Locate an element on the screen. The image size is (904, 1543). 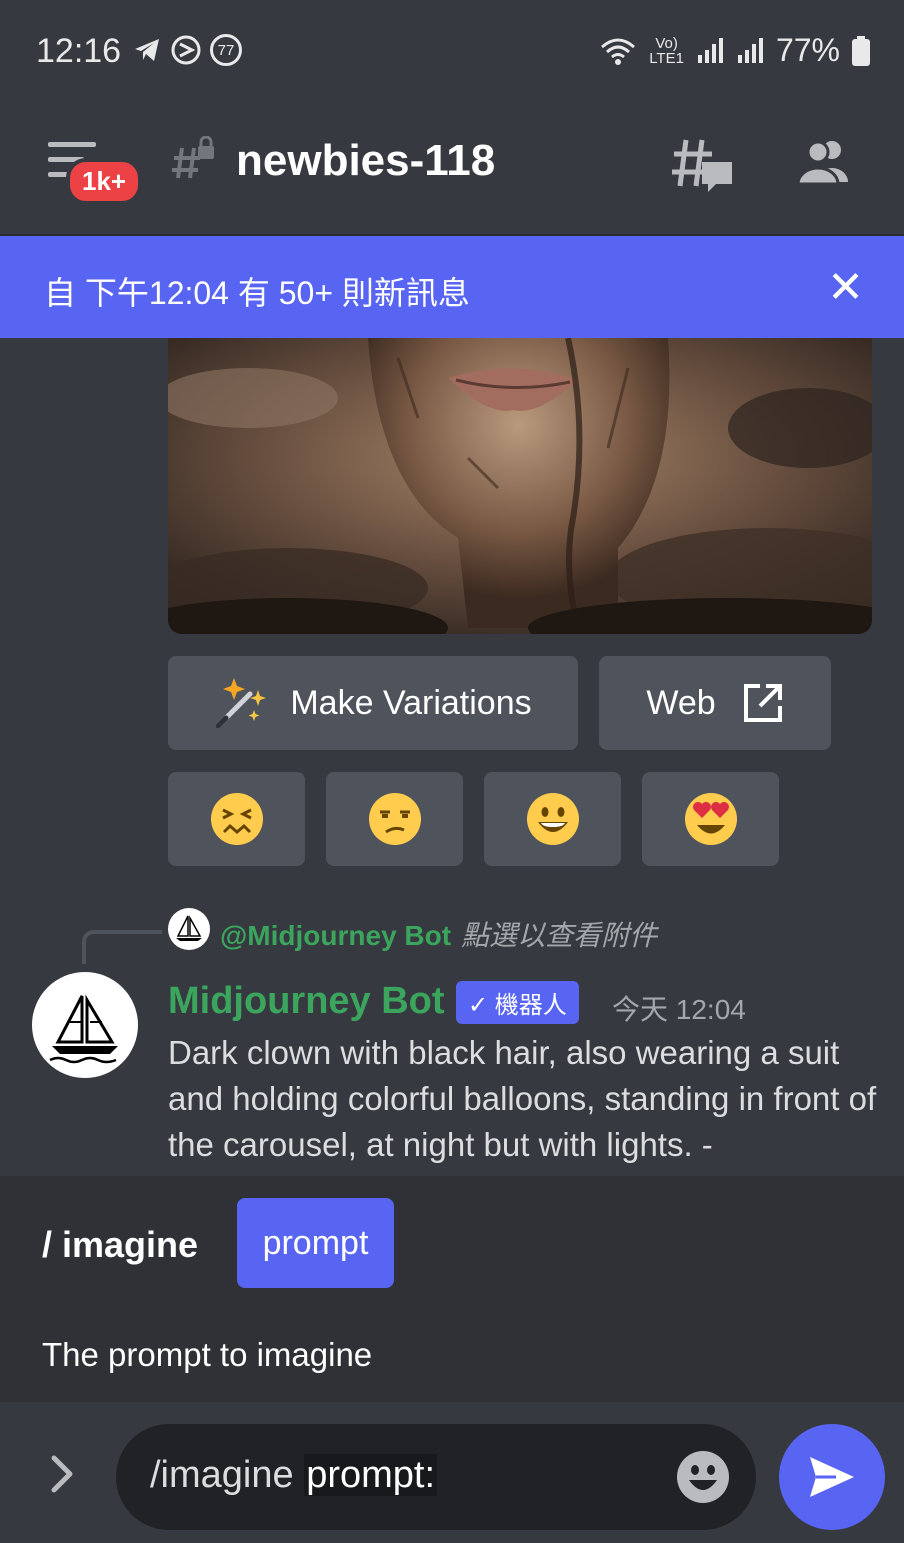
web-button: Web is located at coordinates (715, 703).